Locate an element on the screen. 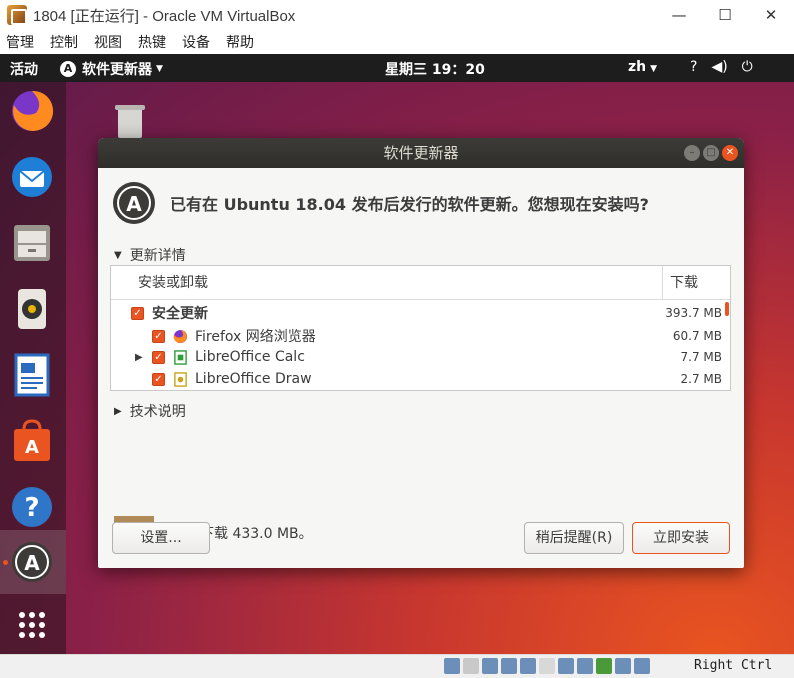 The width and height of the screenshot is (794, 678). details-expander: ▼ 更新详情 is located at coordinates (150, 255).